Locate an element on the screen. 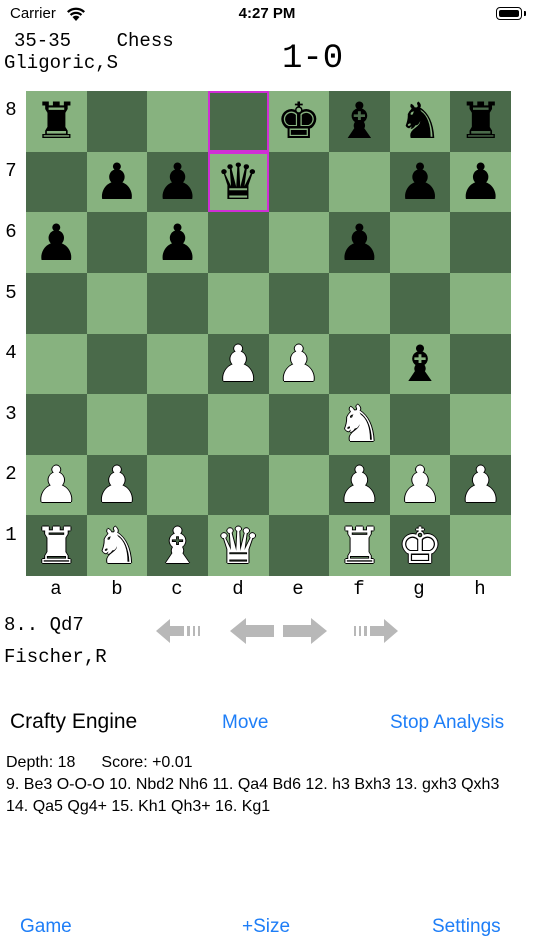 The height and width of the screenshot is (950, 534). square-a1: ♜ is located at coordinates (56, 545).